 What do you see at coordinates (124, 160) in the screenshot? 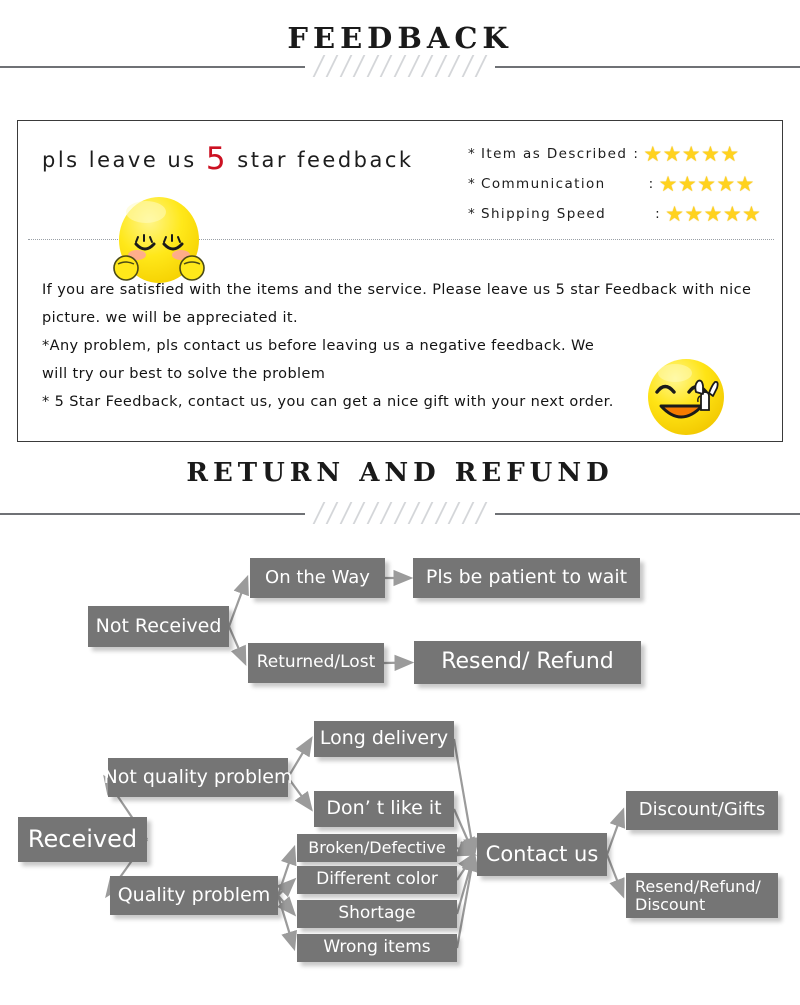
I see `headline-text-before: pls leave us` at bounding box center [124, 160].